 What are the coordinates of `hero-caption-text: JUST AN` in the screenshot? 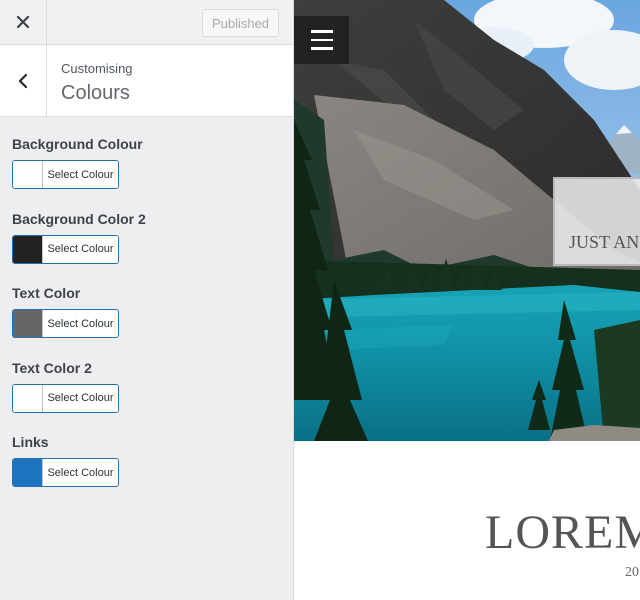 It's located at (604, 242).